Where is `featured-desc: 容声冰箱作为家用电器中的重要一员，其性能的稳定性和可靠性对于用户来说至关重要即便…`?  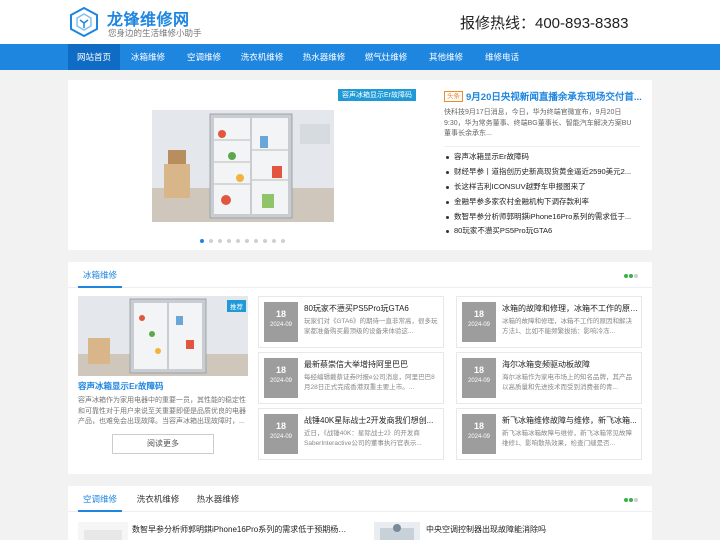 featured-desc: 容声冰箱作为家用电器中的重要一员，其性能的稳定性和可靠性对于用户来说至关重要即便… is located at coordinates (162, 411).